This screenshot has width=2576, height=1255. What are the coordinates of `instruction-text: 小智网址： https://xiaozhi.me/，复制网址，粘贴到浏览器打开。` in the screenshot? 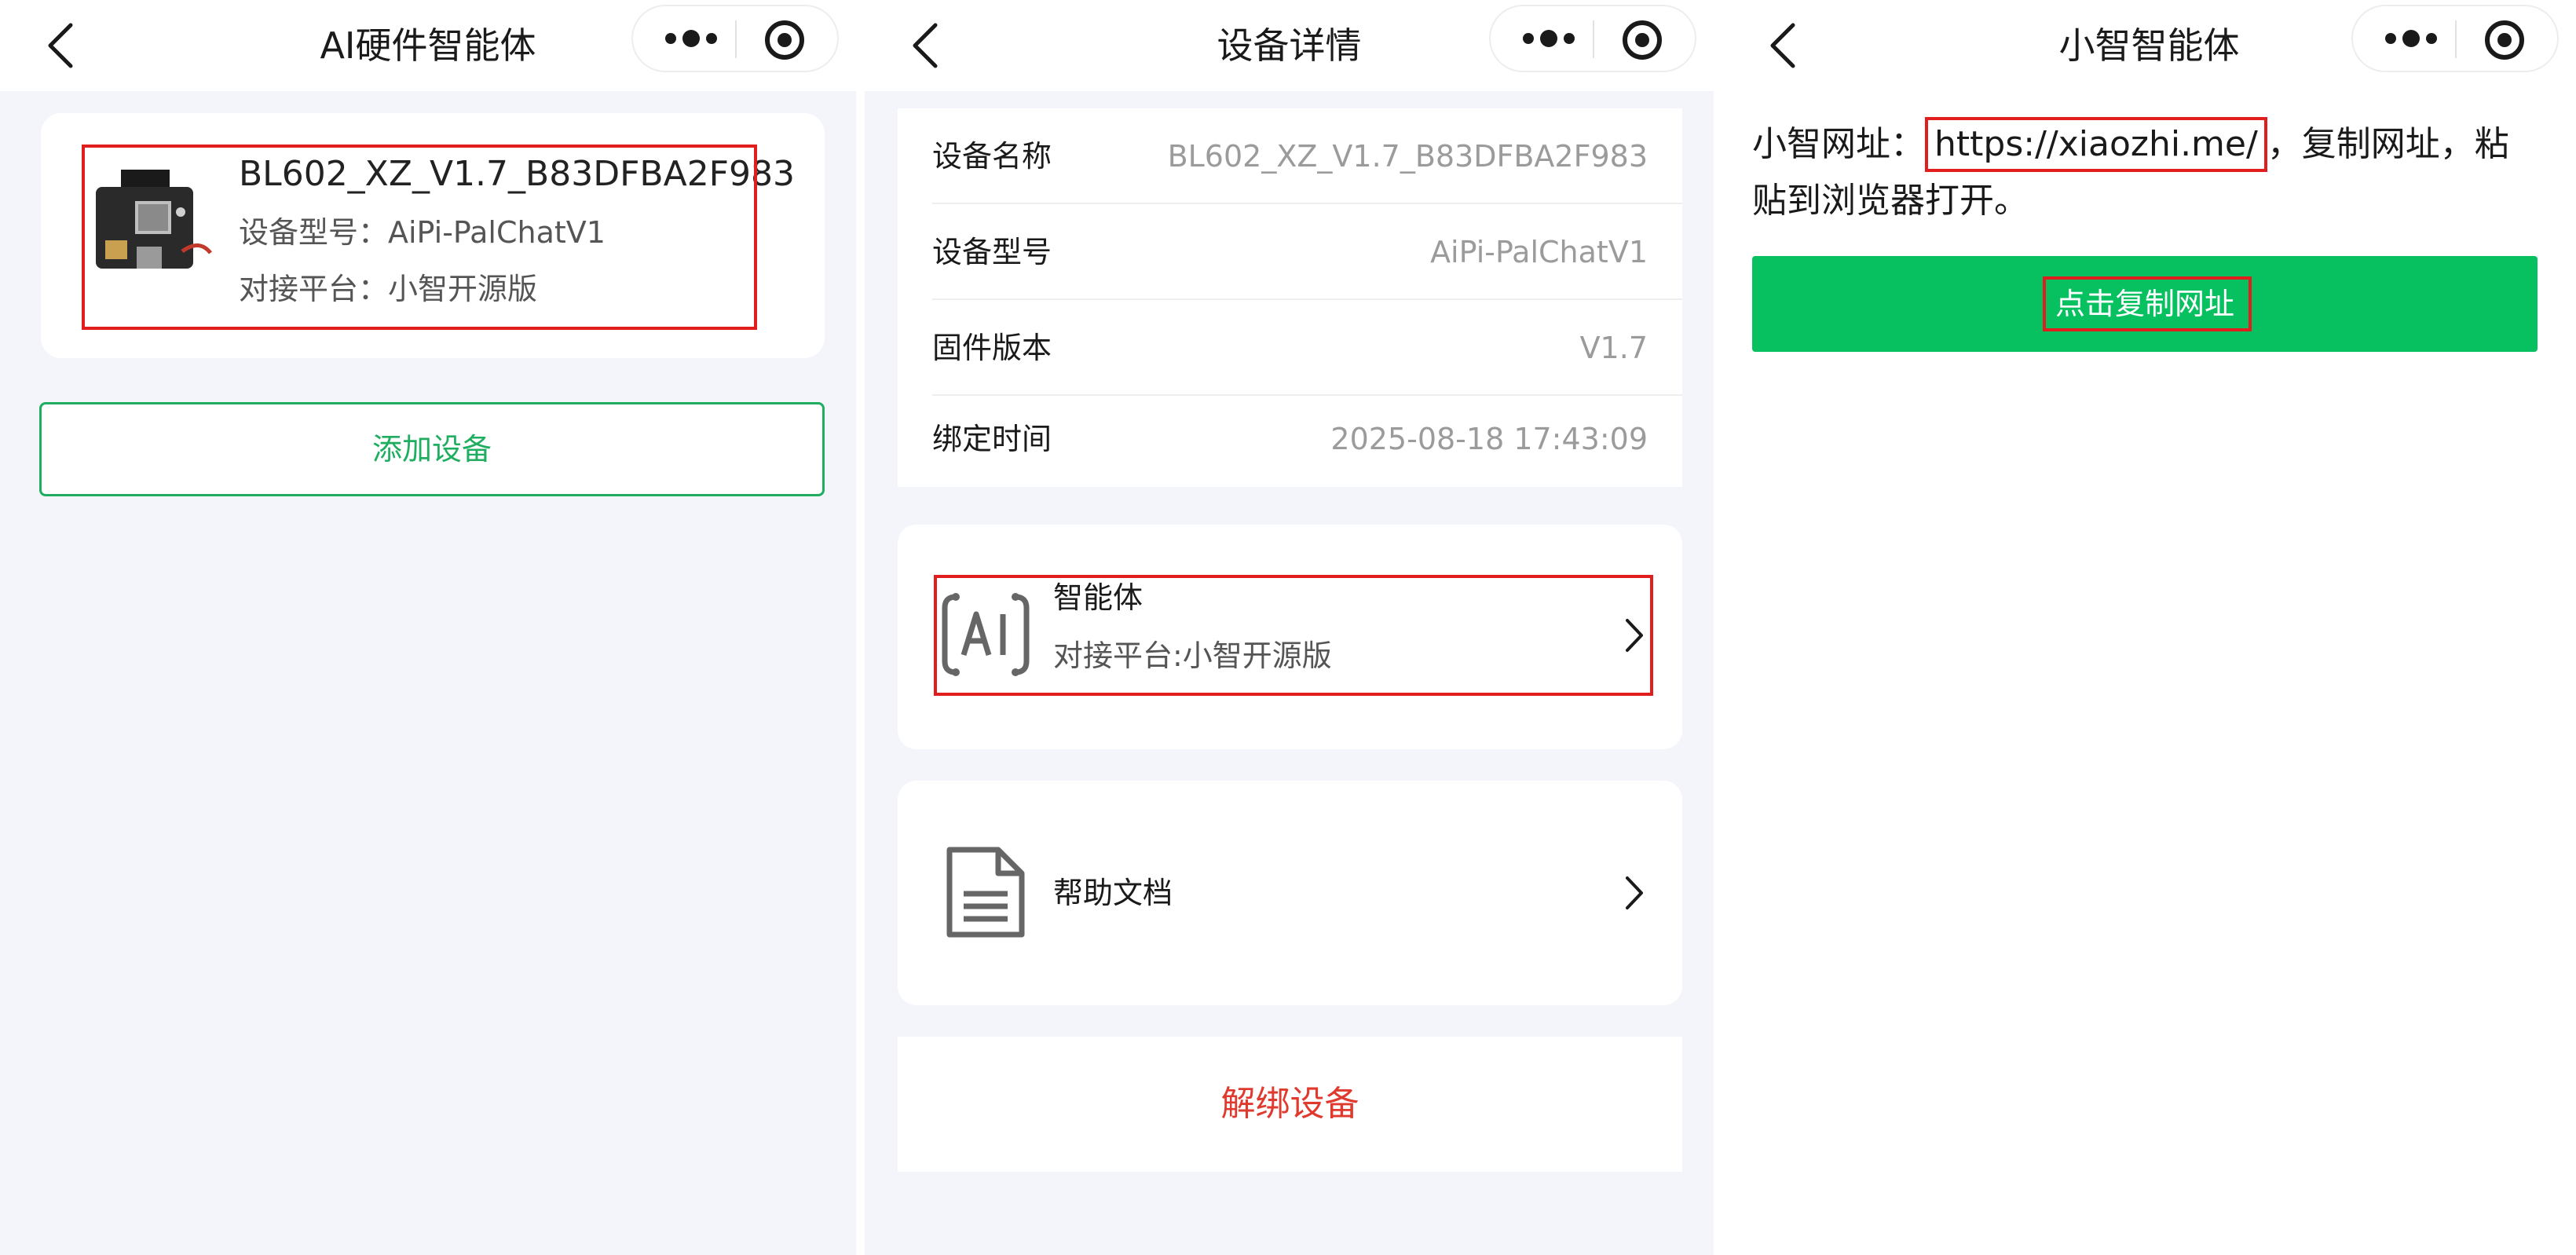 It's located at (2145, 172).